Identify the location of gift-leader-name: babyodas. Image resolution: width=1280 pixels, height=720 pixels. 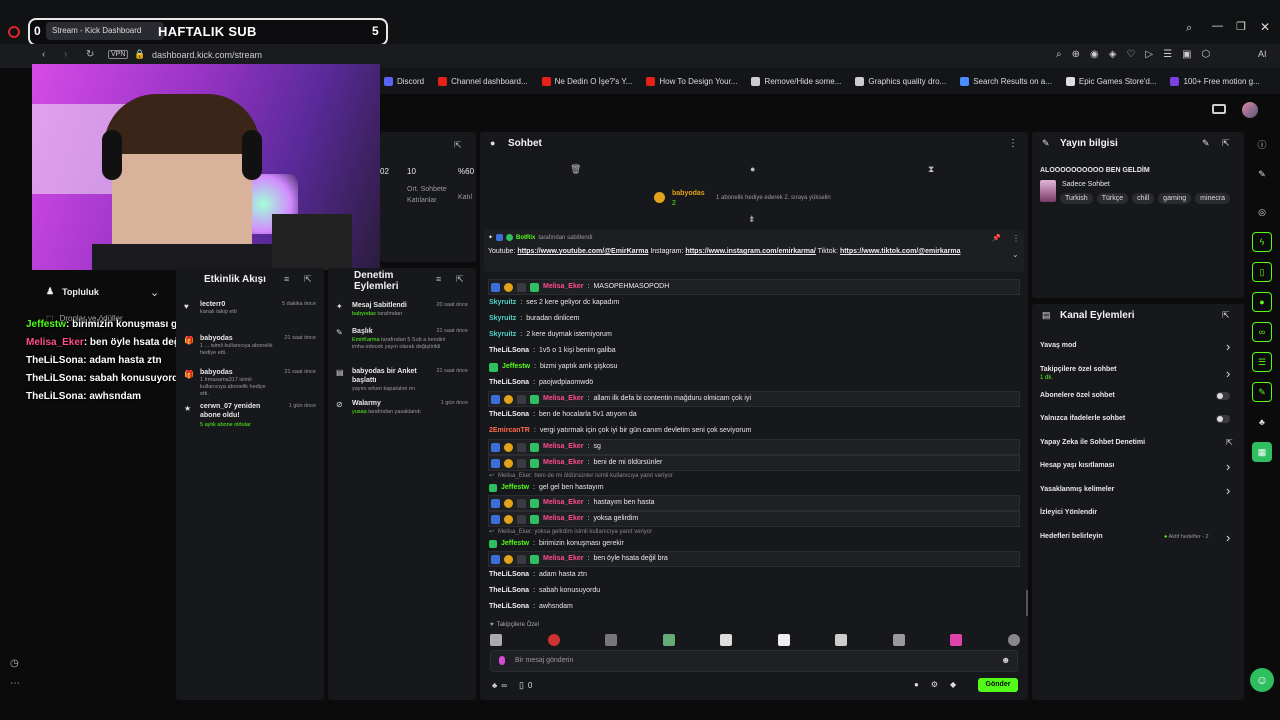
(688, 193).